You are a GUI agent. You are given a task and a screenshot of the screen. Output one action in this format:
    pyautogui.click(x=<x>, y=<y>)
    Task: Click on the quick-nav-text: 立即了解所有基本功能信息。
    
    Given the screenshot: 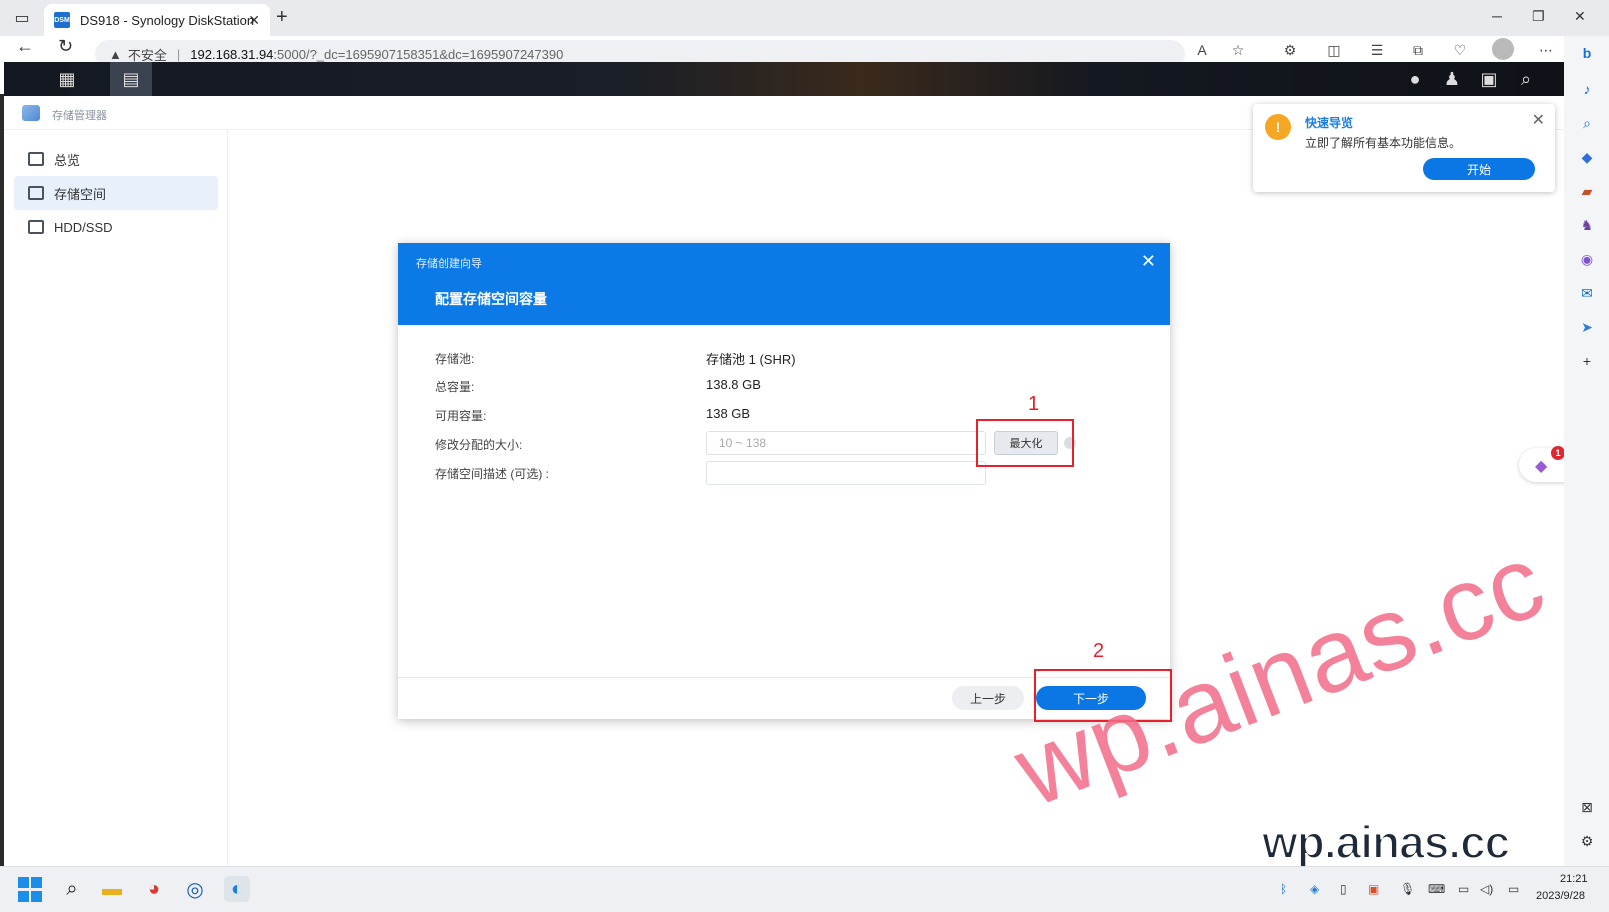 What is the action you would take?
    pyautogui.click(x=1383, y=143)
    